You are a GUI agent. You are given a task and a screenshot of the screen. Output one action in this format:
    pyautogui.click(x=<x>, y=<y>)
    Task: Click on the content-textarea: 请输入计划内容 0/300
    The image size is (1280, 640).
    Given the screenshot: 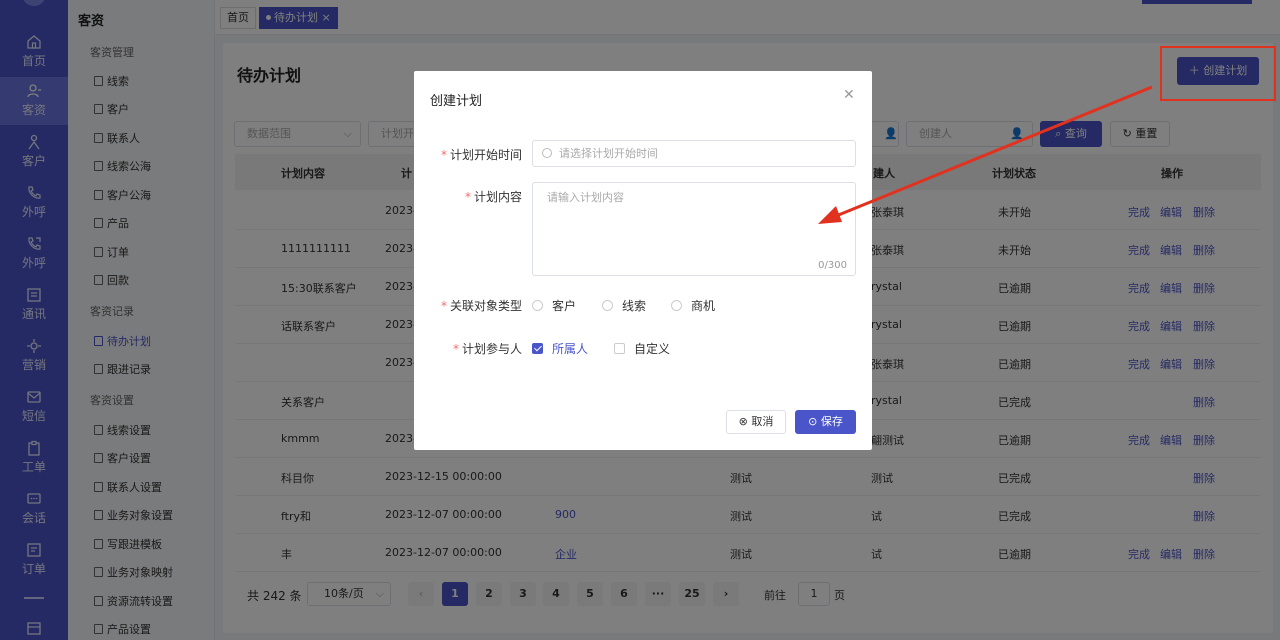 What is the action you would take?
    pyautogui.click(x=694, y=229)
    